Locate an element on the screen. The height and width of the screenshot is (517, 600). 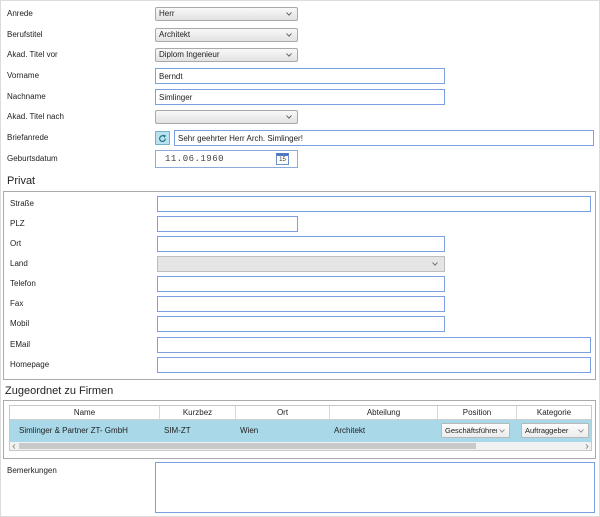
mobil-label: Mobil is located at coordinates (20, 323).